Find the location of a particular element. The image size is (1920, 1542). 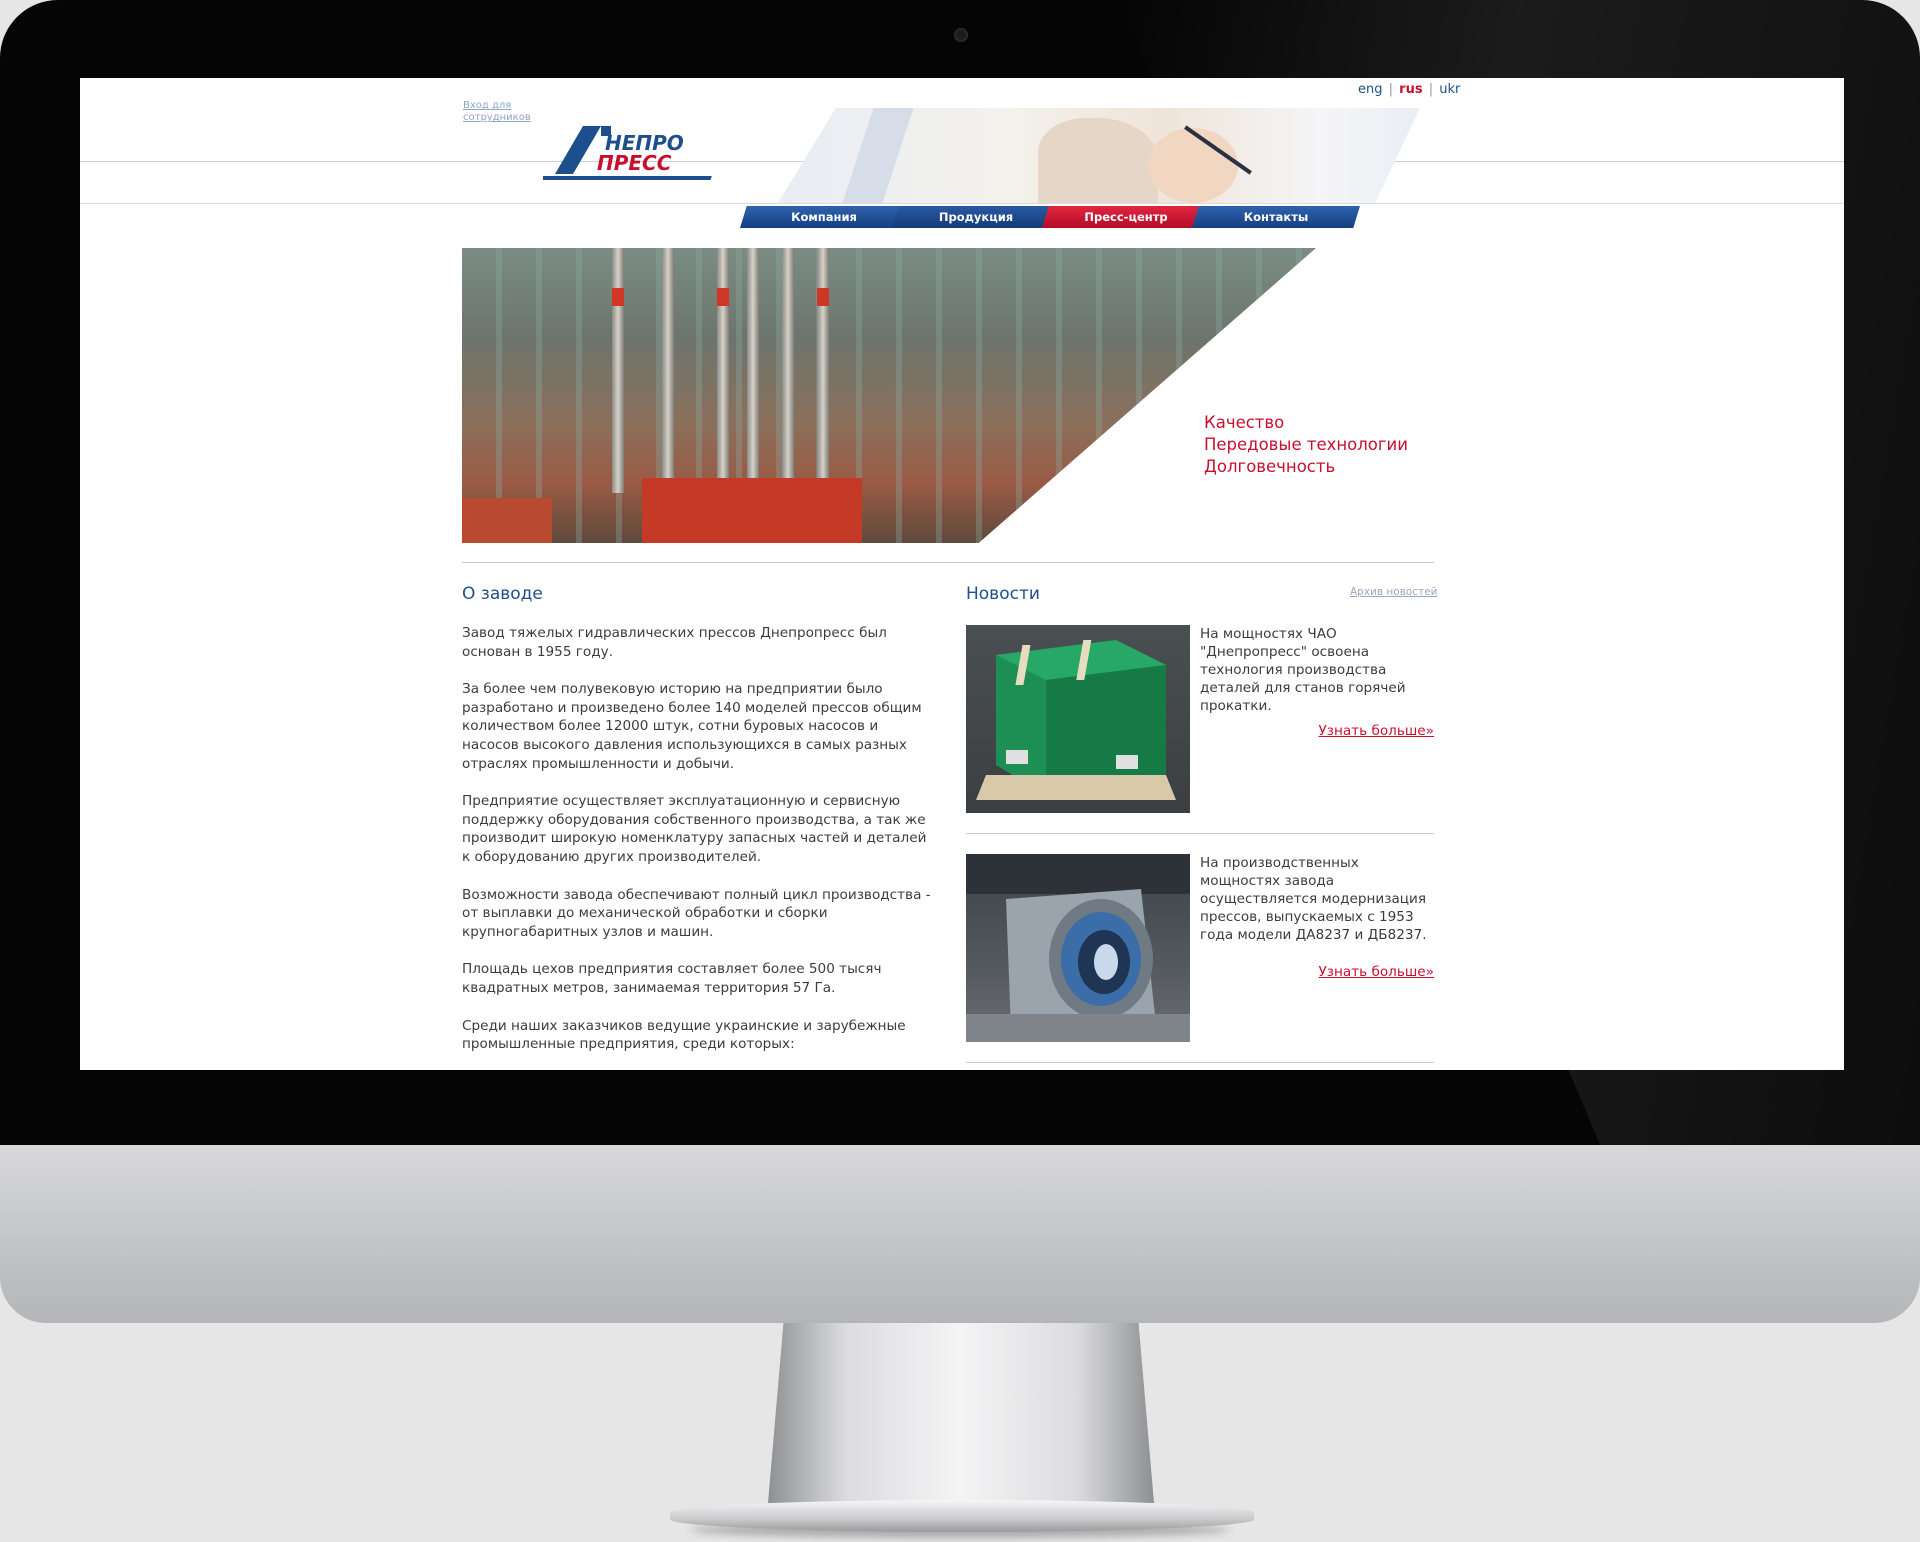

main-nav: Компания Продукция Пресс-центр Контакты is located at coordinates (1050, 217).